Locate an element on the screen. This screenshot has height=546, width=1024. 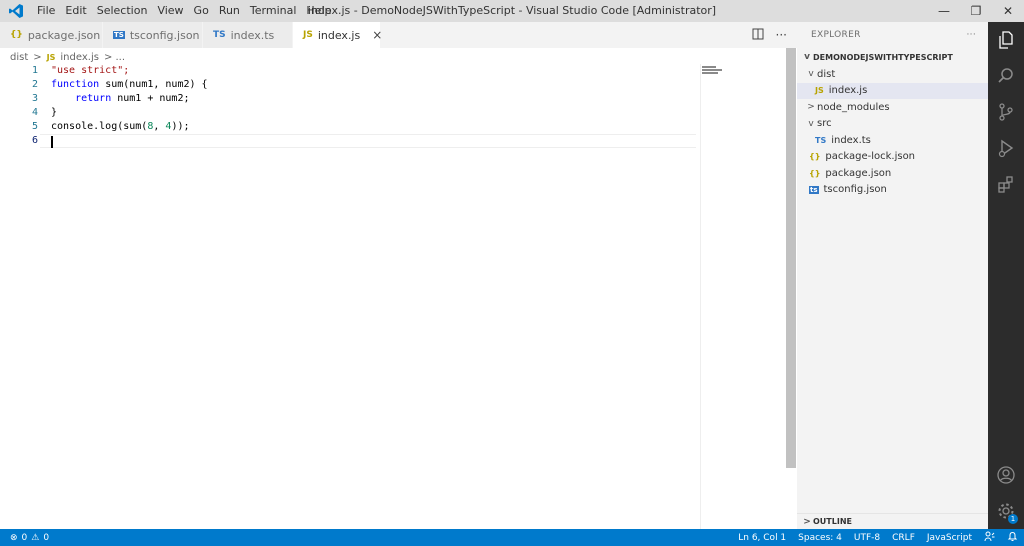
close-window-icon: ✕ is located at coordinates (1008, 11).